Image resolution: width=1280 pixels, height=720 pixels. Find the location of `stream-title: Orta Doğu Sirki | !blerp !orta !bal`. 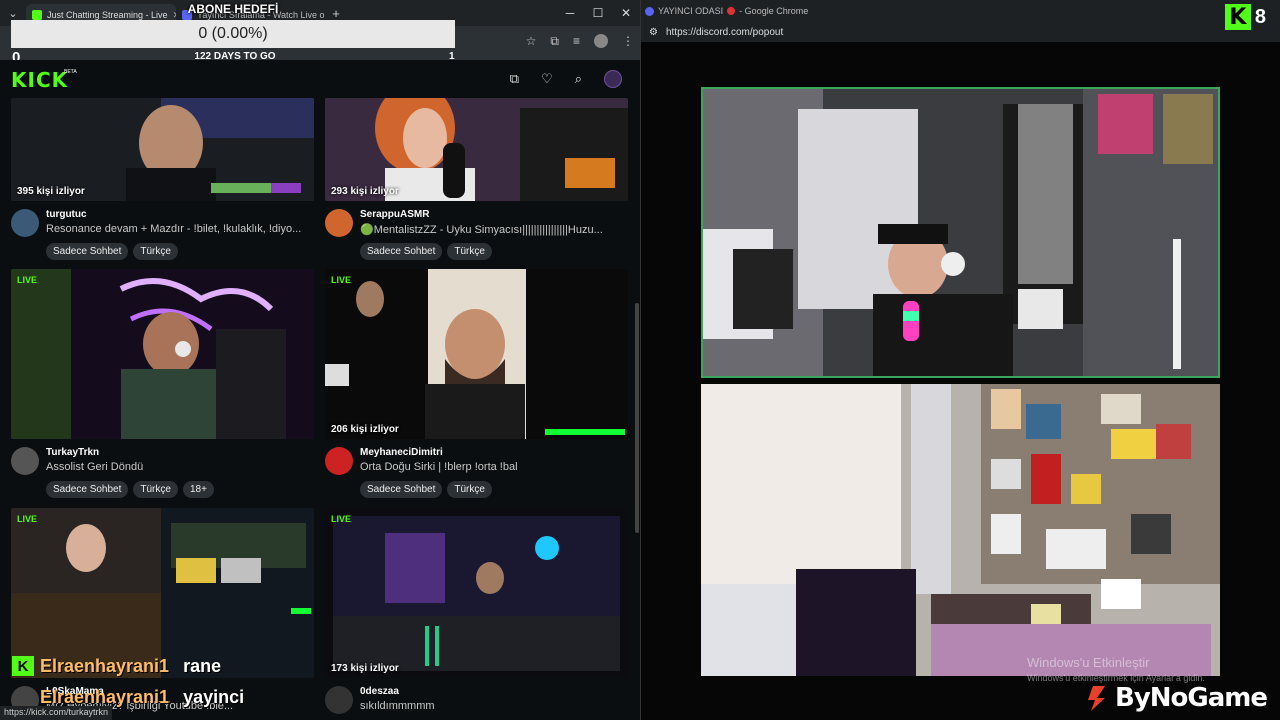

stream-title: Orta Doğu Sirki | !blerp !orta !bal is located at coordinates (494, 467).